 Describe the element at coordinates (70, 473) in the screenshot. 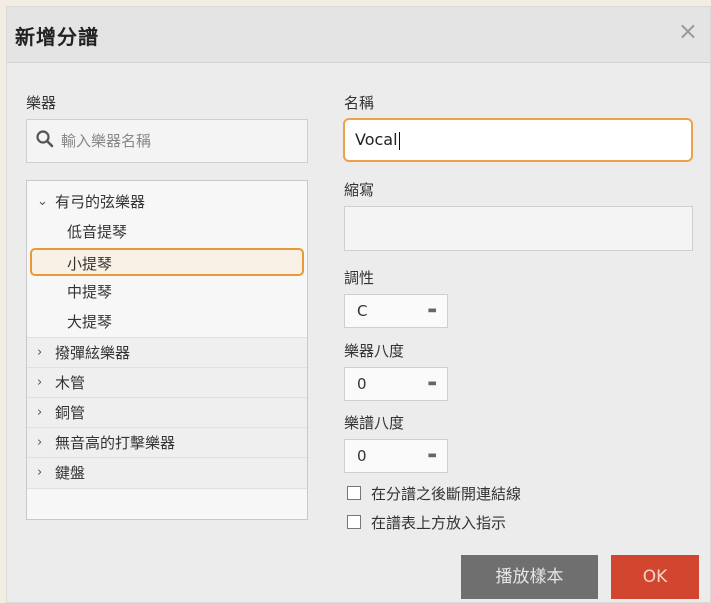

I see `tree-group-label: 鍵盤` at that location.